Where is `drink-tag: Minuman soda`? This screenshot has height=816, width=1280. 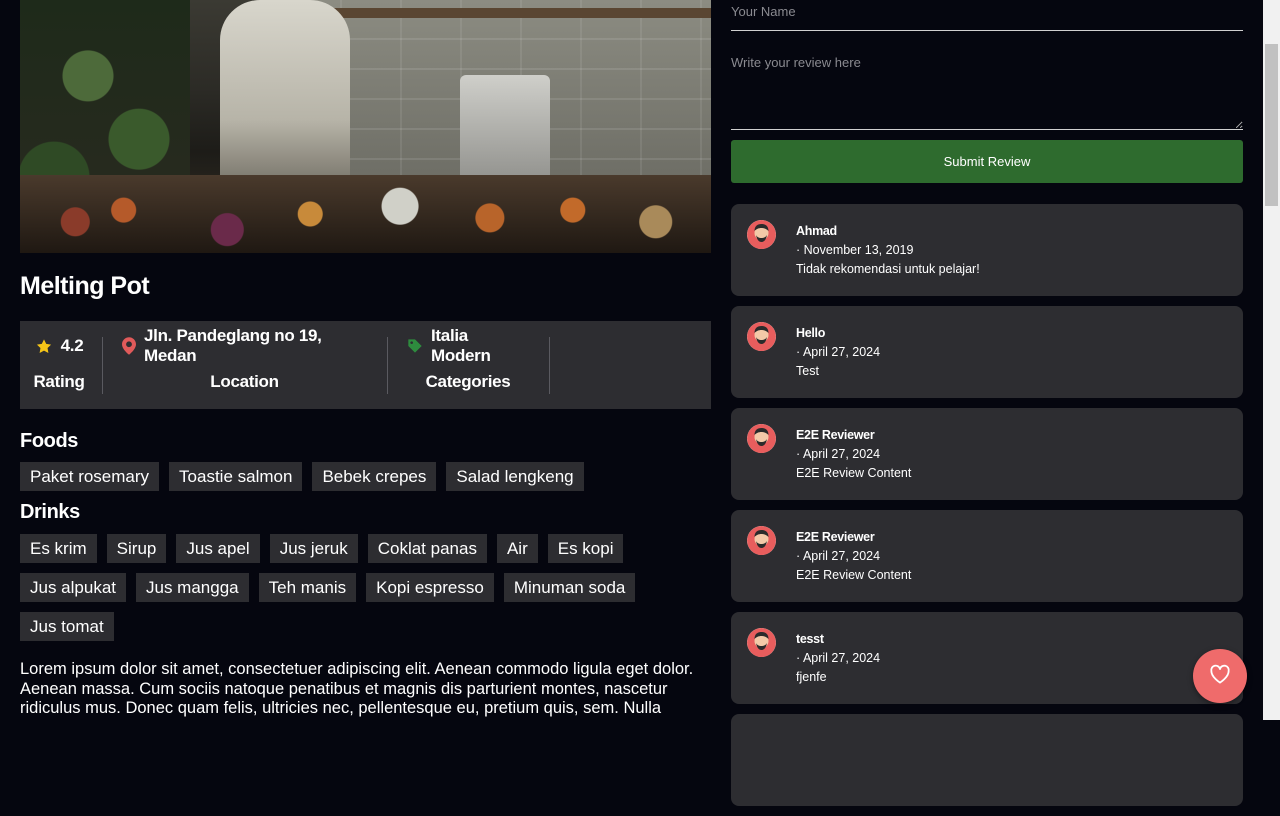
drink-tag: Minuman soda is located at coordinates (569, 587).